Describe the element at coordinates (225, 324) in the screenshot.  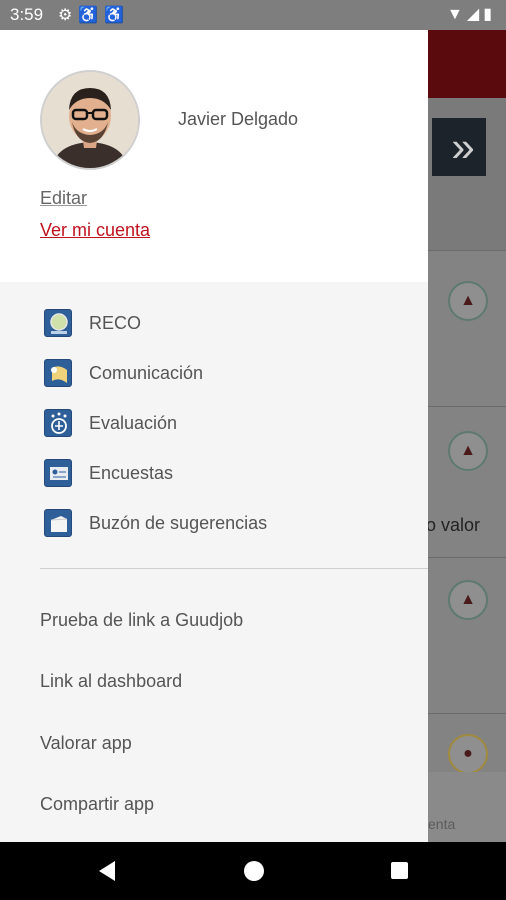
I see `menu-item-reco: RECO` at that location.